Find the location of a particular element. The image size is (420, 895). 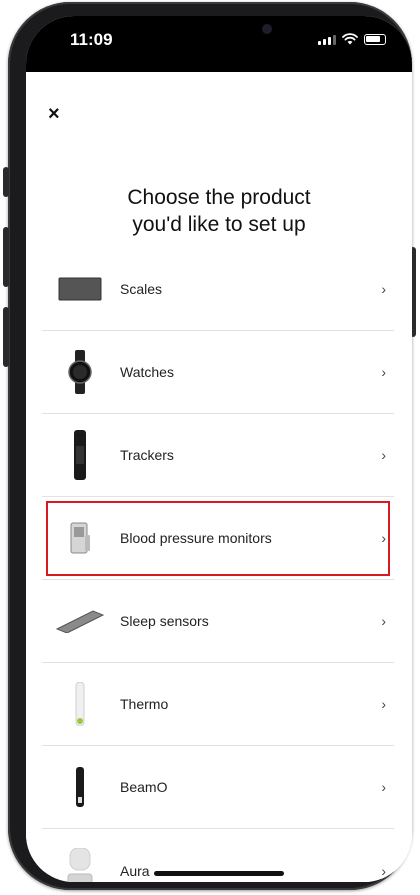

camera-icon is located at coordinates (267, 29).